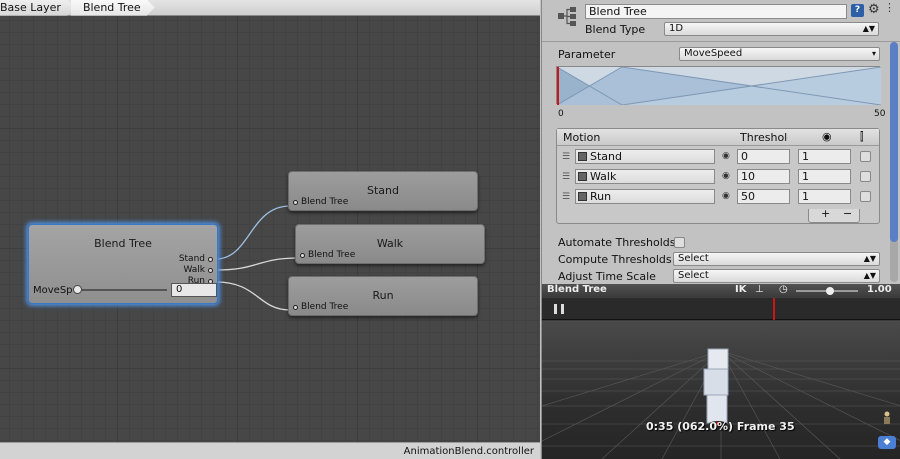 This screenshot has height=459, width=900. I want to click on animation-clip-icon, so click(582, 196).